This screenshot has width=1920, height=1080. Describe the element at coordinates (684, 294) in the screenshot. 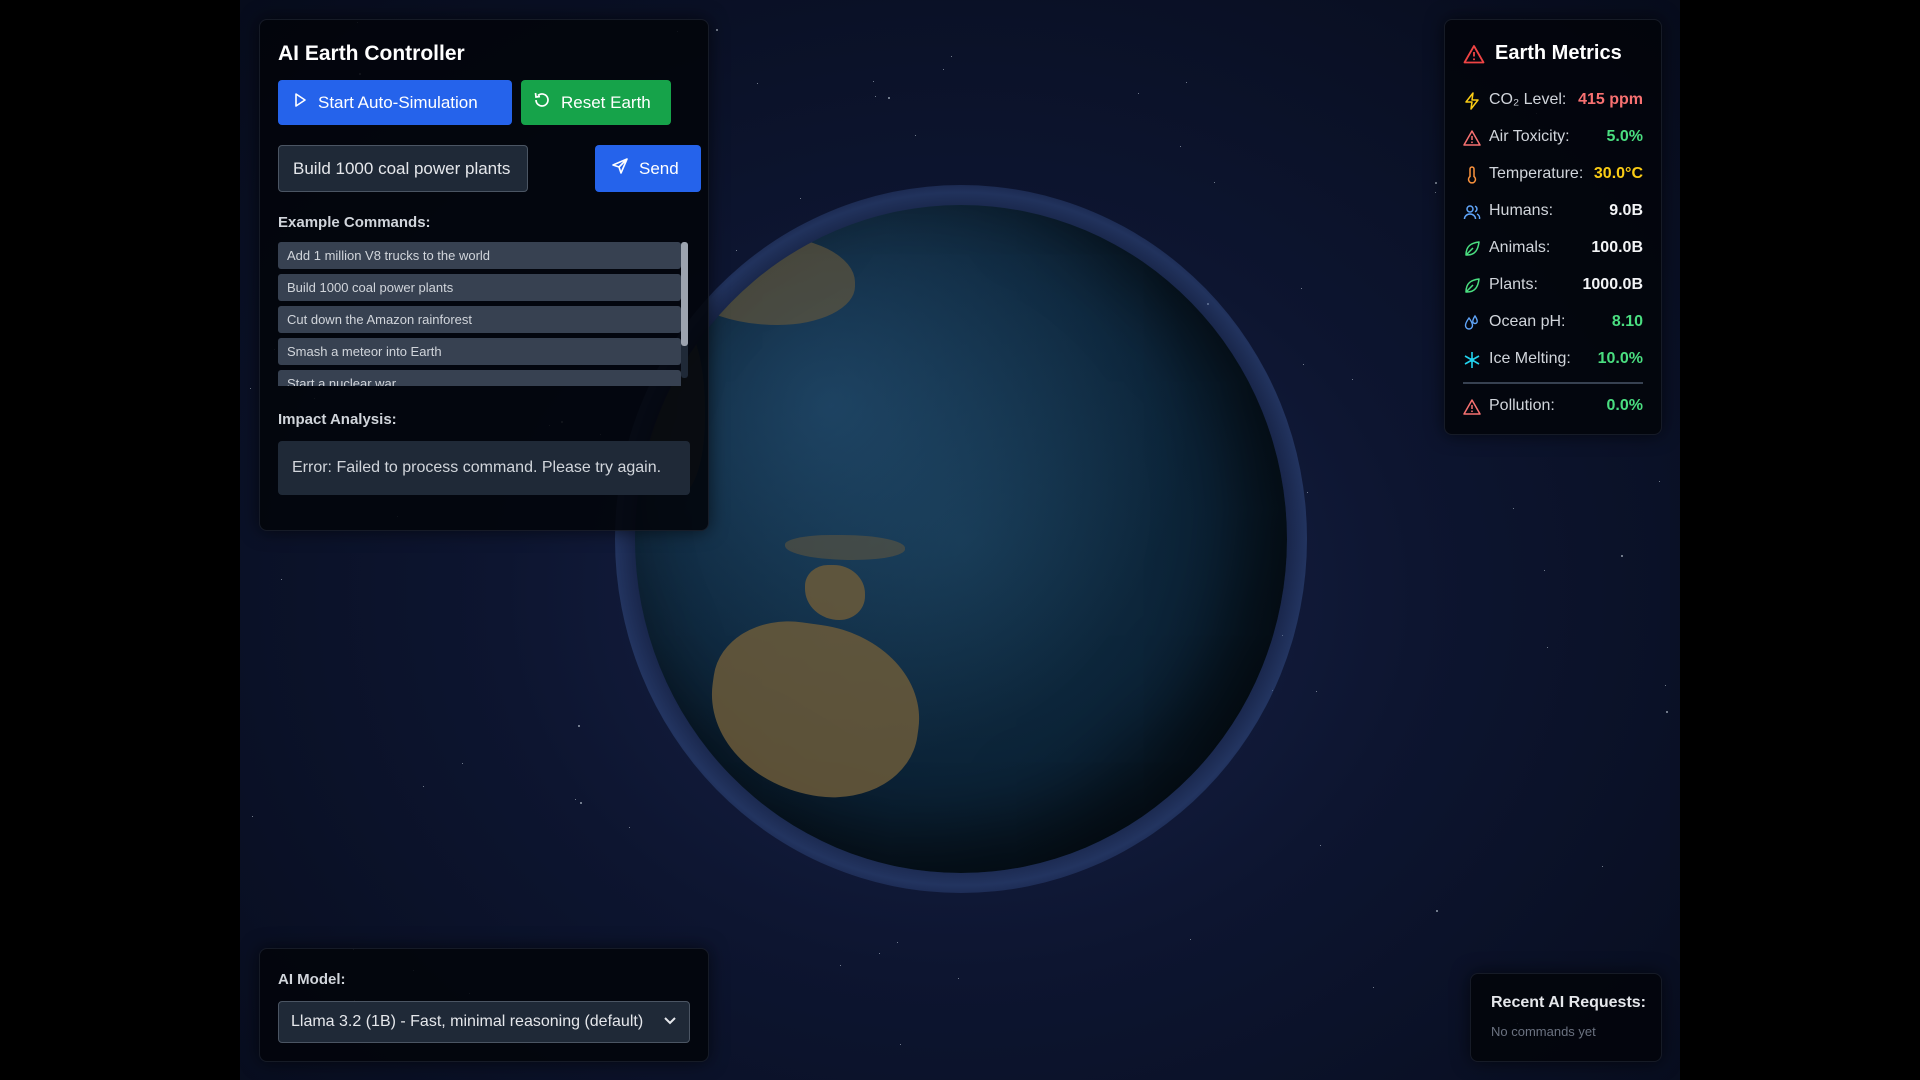

I see `examples-scrollbar-thumb` at that location.